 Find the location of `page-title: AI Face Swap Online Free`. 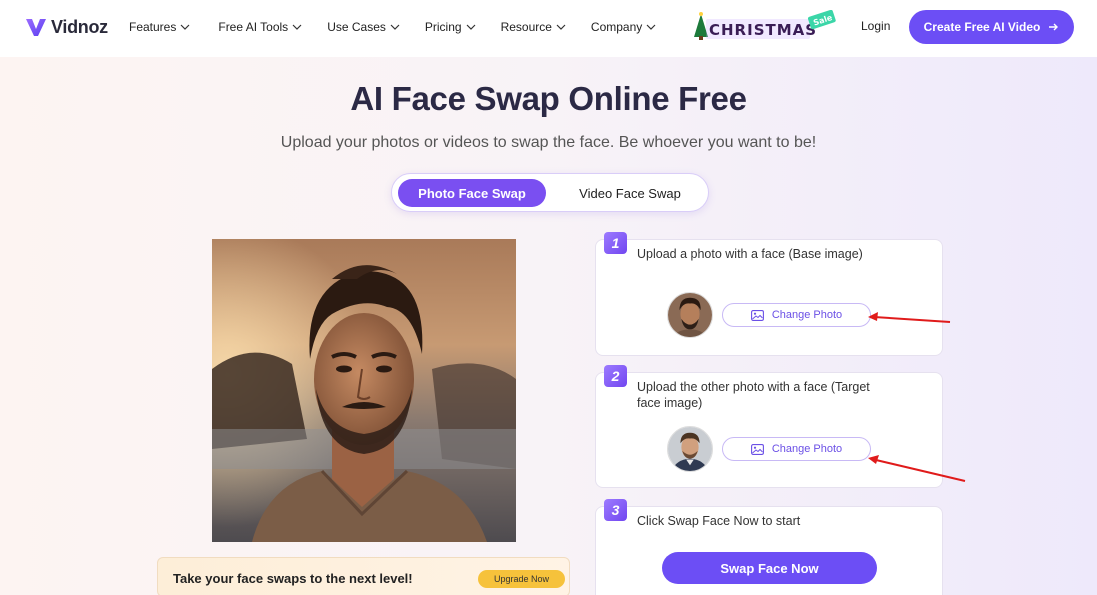

page-title: AI Face Swap Online Free is located at coordinates (548, 98).